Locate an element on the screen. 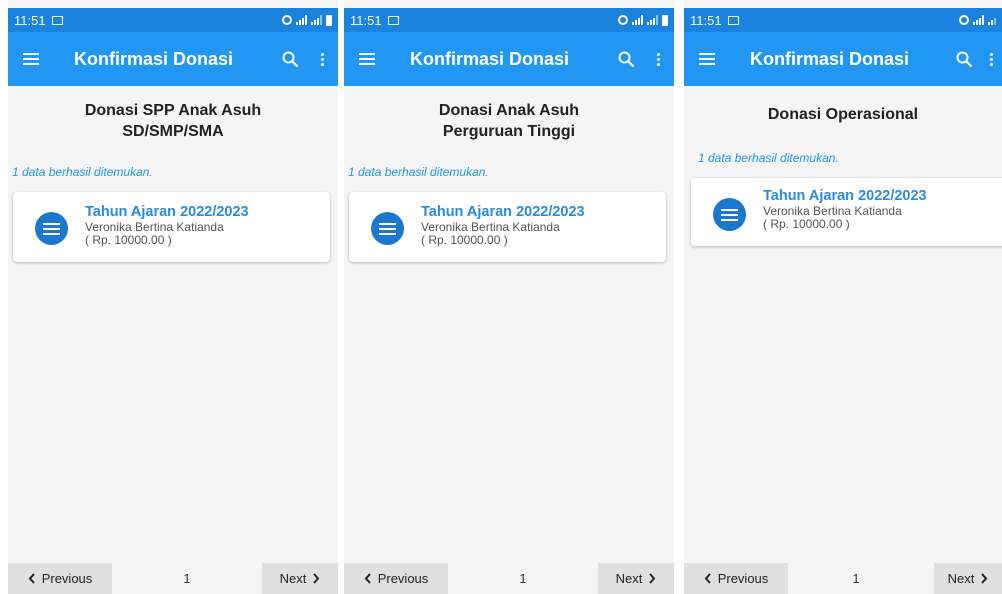  page-heading: Donasi Anak Asuh Perguruan Tinggi is located at coordinates (509, 121).